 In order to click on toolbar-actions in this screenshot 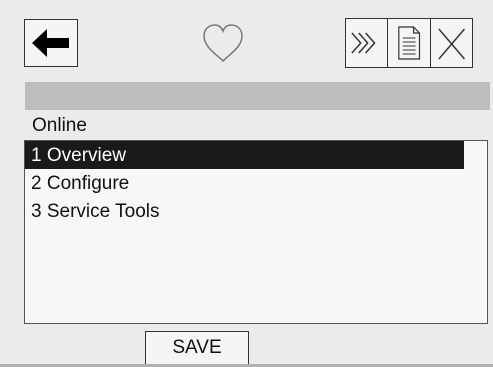, I will do `click(409, 43)`.